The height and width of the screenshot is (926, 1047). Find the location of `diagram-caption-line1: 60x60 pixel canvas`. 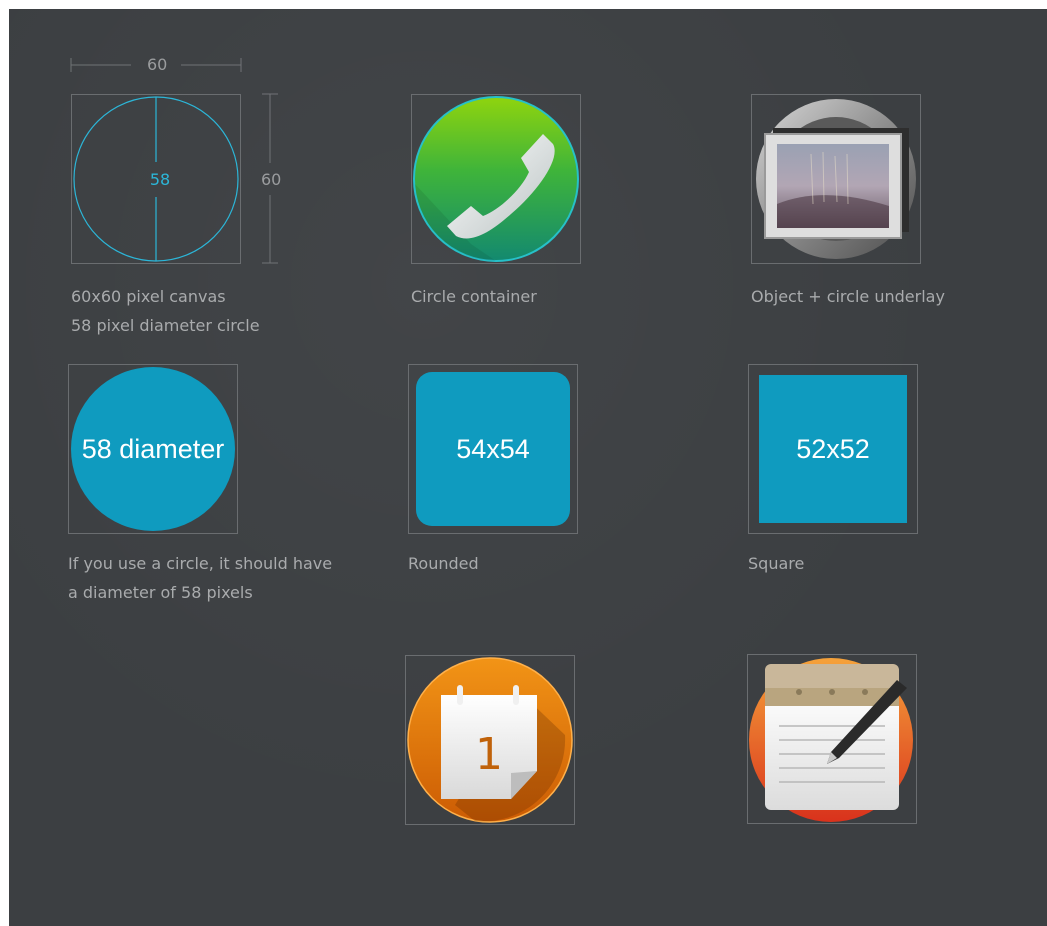

diagram-caption-line1: 60x60 pixel canvas is located at coordinates (148, 296).